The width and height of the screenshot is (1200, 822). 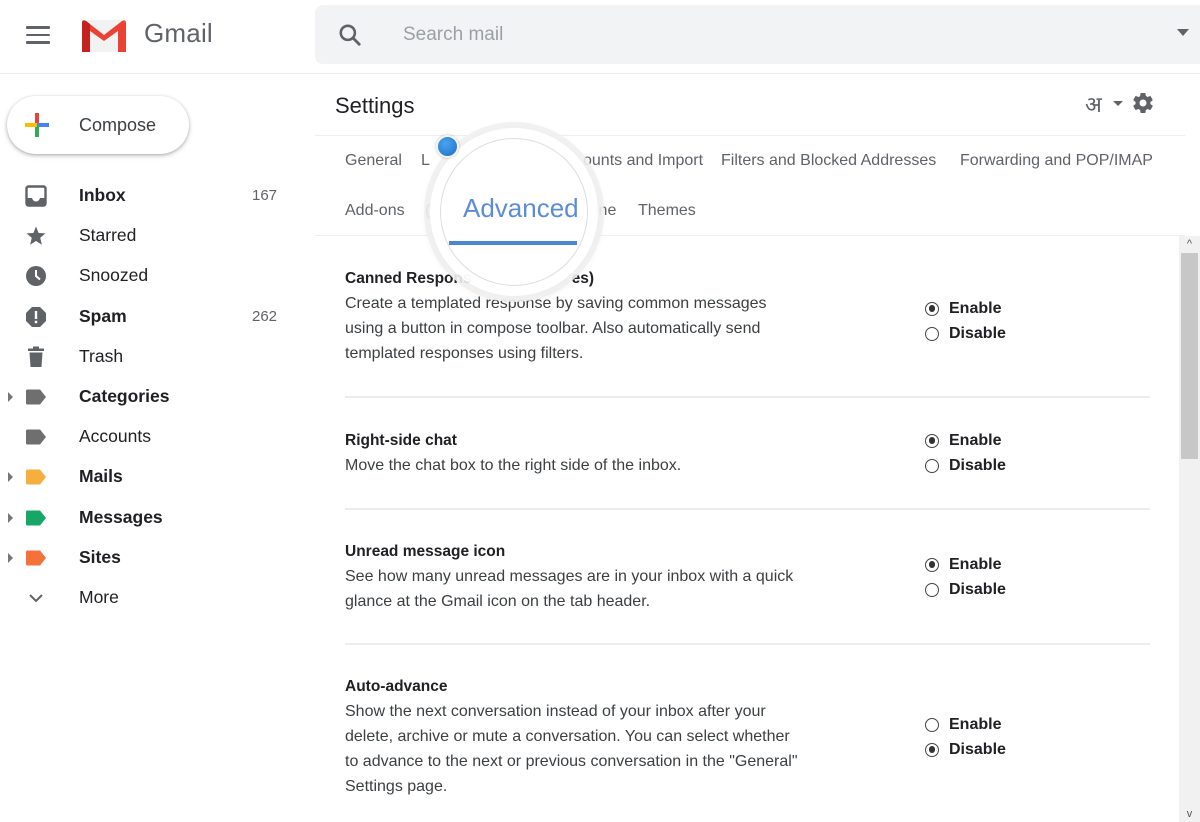 I want to click on unread-count: 262, so click(x=265, y=316).